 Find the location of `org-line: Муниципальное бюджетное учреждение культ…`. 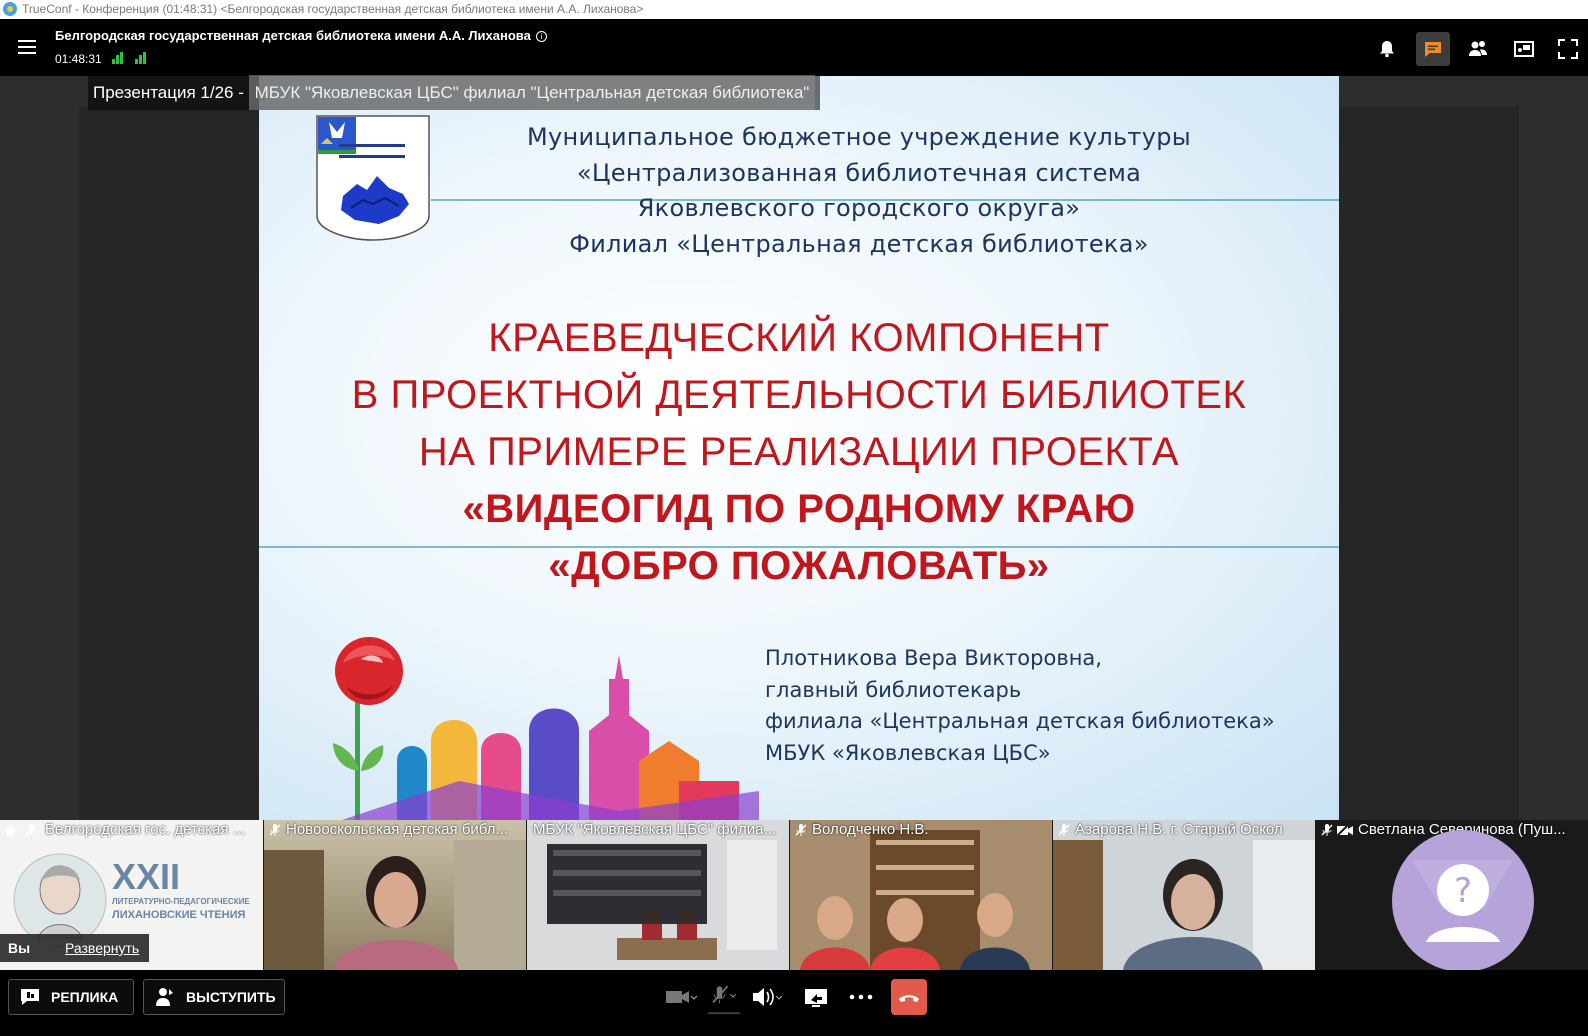

org-line: Муниципальное бюджетное учреждение культ… is located at coordinates (859, 137).